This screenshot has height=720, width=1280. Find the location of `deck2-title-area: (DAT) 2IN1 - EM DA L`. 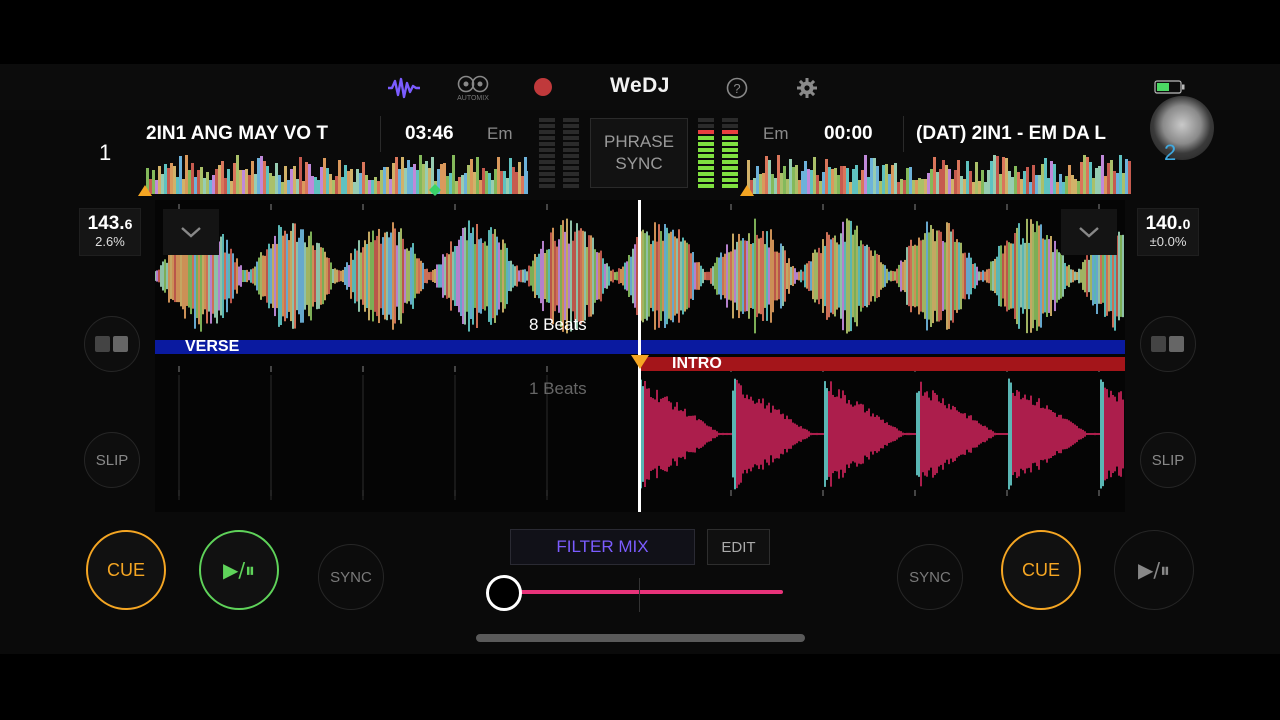

deck2-title-area: (DAT) 2IN1 - EM DA L is located at coordinates (1023, 134).